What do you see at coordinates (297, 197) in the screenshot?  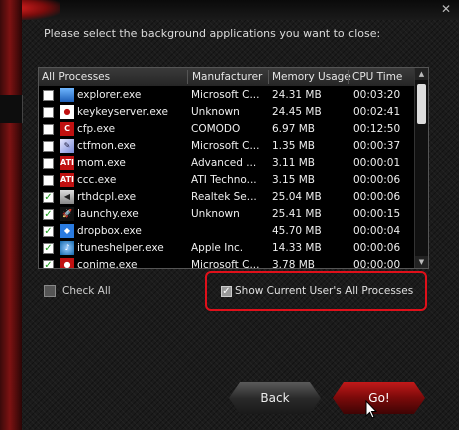 I see `memory-cell: 25.04 MB` at bounding box center [297, 197].